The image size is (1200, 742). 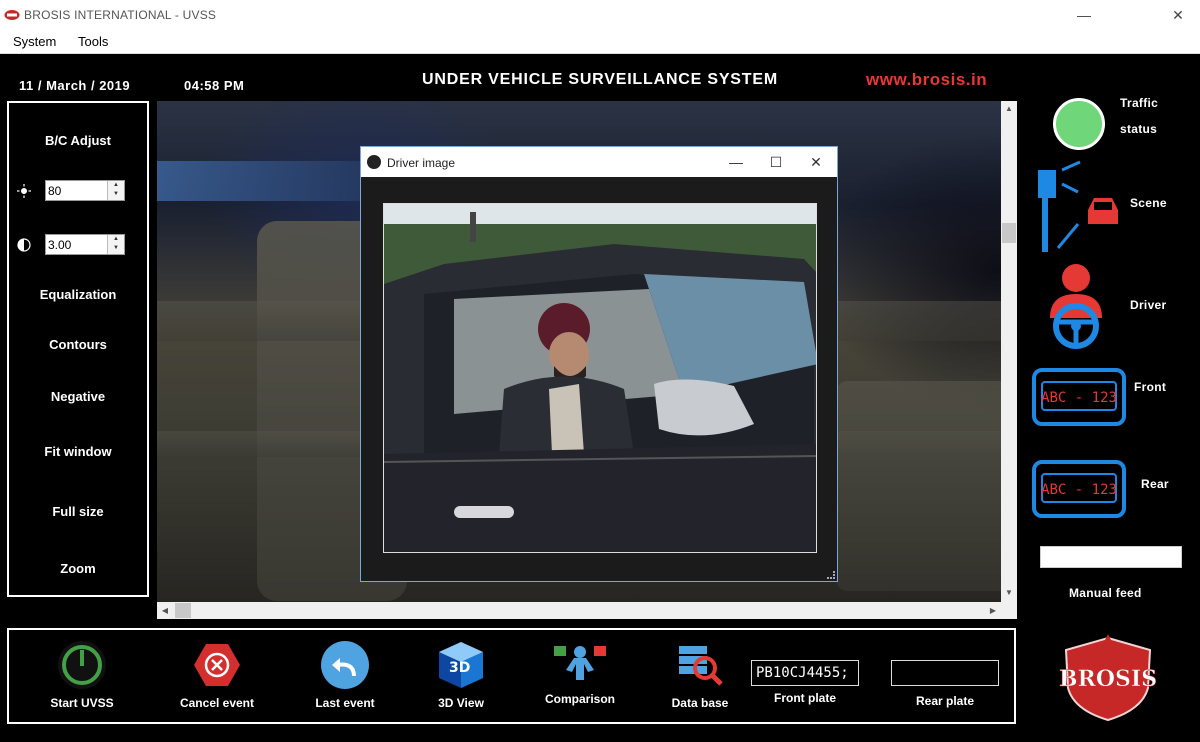 I want to click on rear-plate-icon-text: ABC - 123, so click(x=1079, y=490).